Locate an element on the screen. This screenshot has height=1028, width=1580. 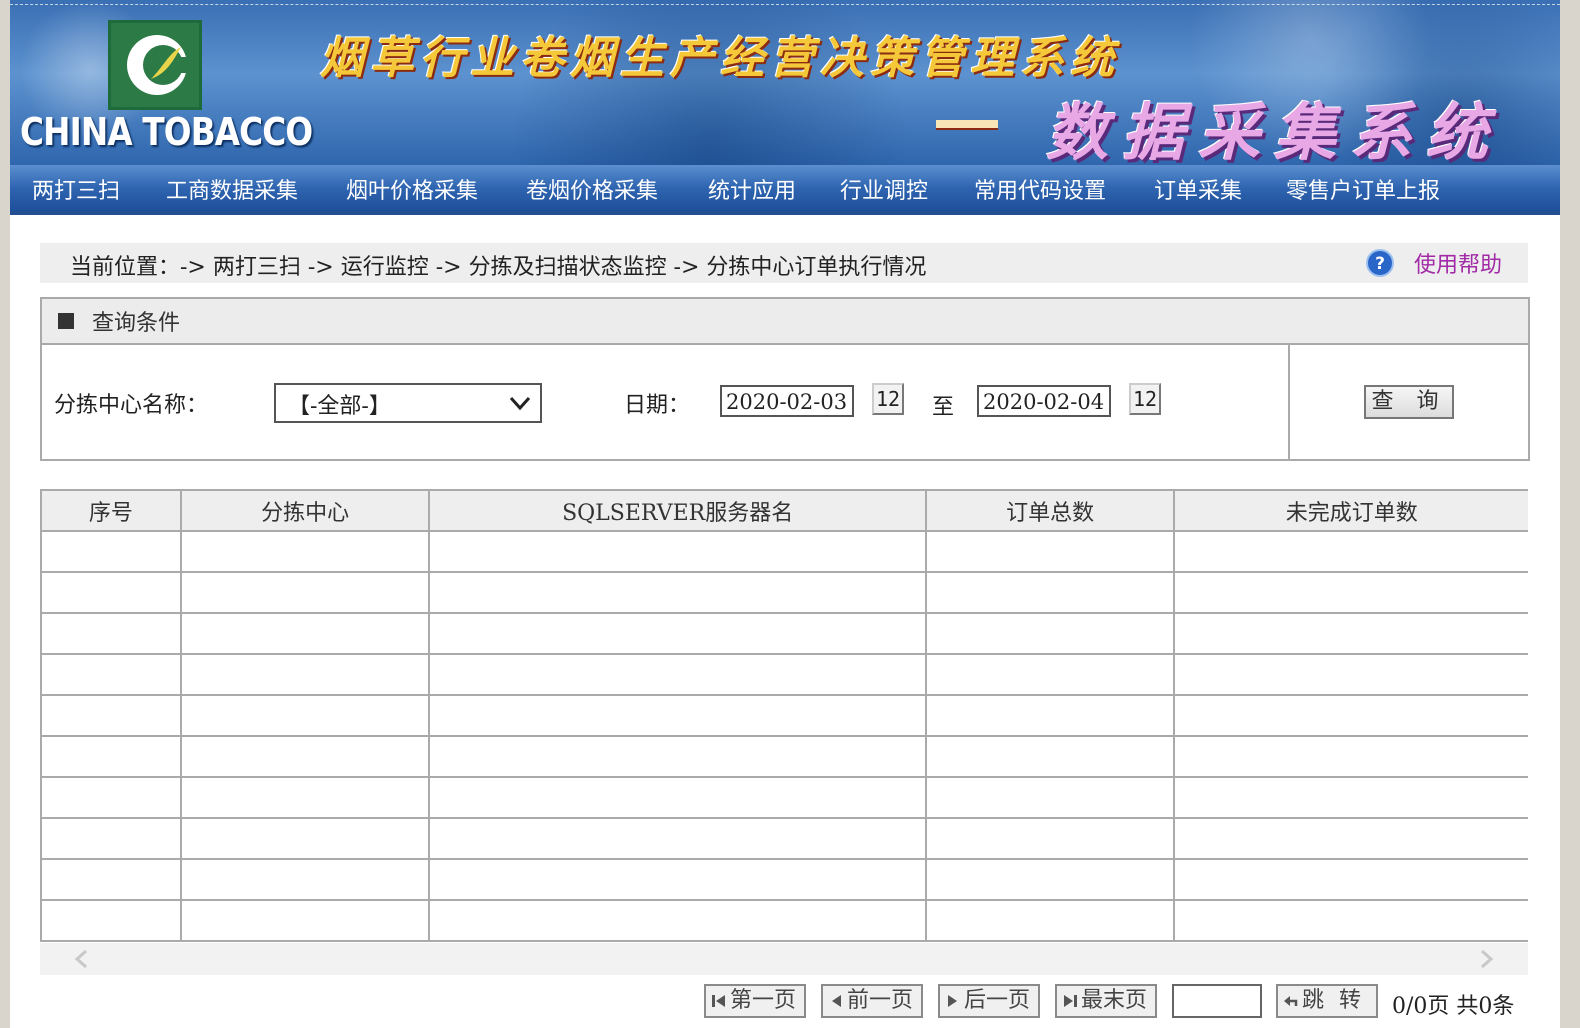
col-header-unfinished-orders: 未完成订单数 is located at coordinates (1350, 510).